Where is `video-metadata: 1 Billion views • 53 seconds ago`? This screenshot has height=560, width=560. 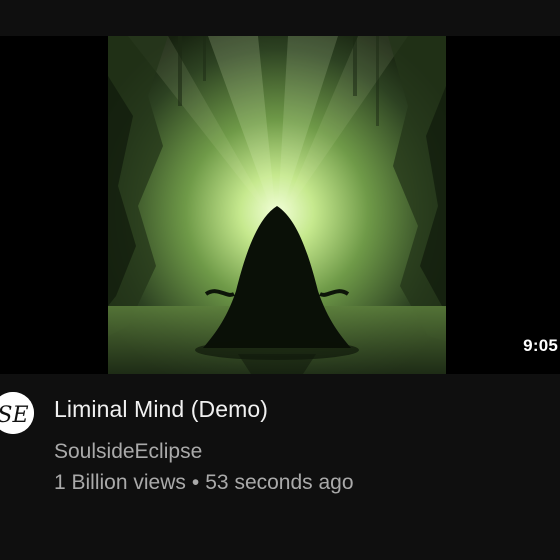 video-metadata: 1 Billion views • 53 seconds ago is located at coordinates (204, 483).